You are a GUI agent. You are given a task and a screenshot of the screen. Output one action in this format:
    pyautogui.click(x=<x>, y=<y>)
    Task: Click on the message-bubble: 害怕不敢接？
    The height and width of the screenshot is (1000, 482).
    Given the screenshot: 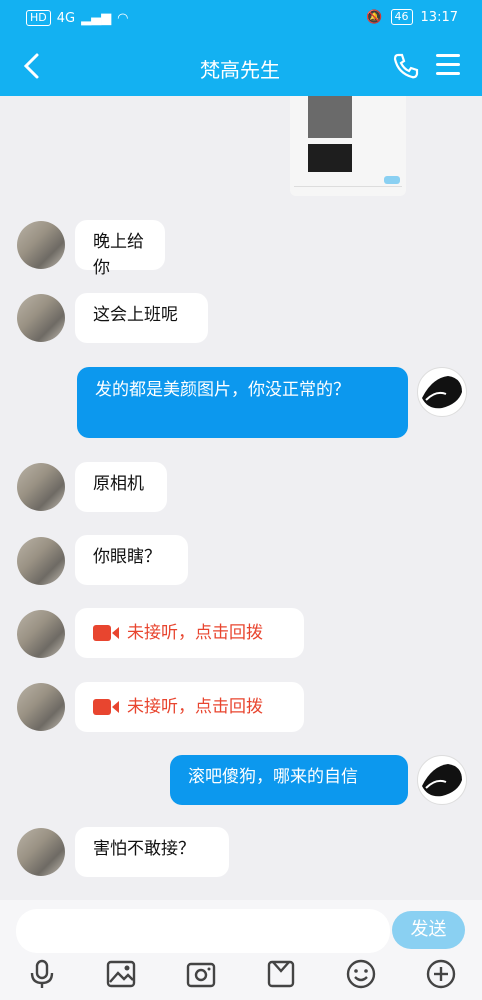 What is the action you would take?
    pyautogui.click(x=152, y=852)
    